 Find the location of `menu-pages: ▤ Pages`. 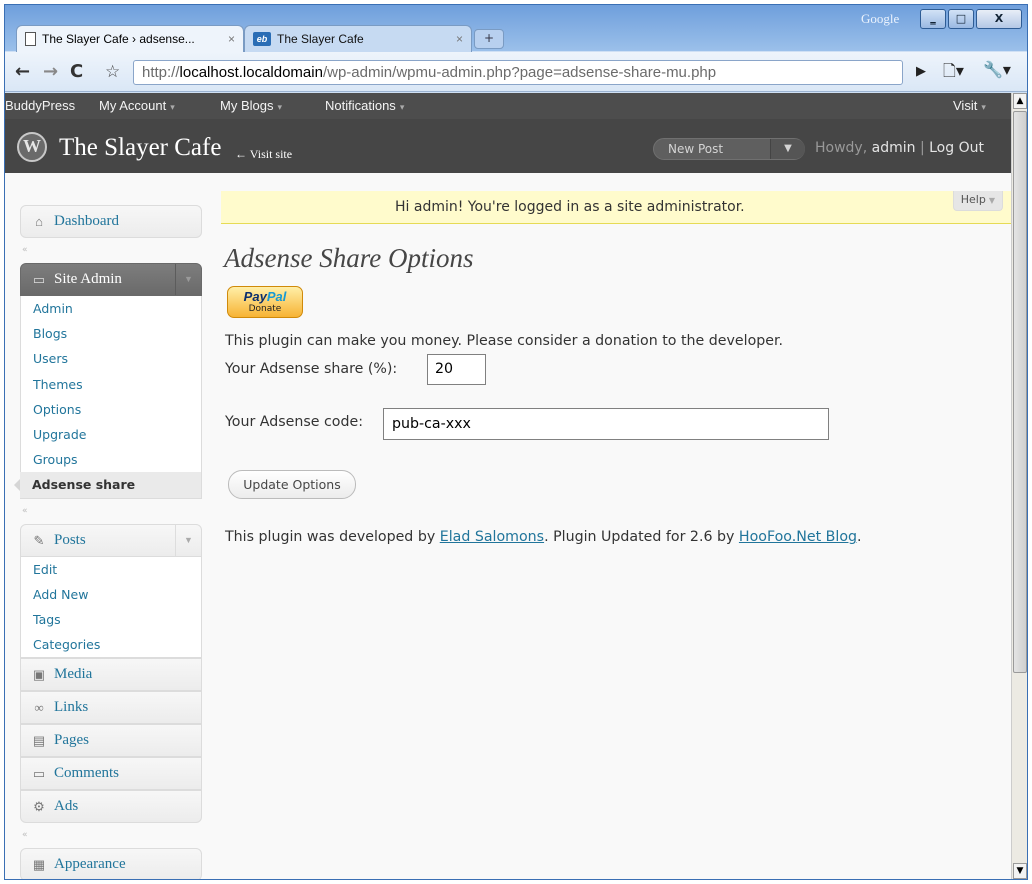

menu-pages: ▤ Pages is located at coordinates (111, 741).